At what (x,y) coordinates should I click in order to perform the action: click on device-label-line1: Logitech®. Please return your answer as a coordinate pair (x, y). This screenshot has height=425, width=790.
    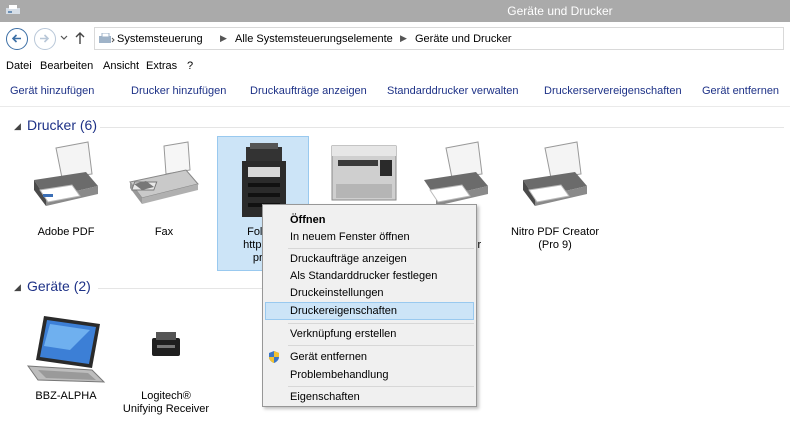
    Looking at the image, I should click on (166, 396).